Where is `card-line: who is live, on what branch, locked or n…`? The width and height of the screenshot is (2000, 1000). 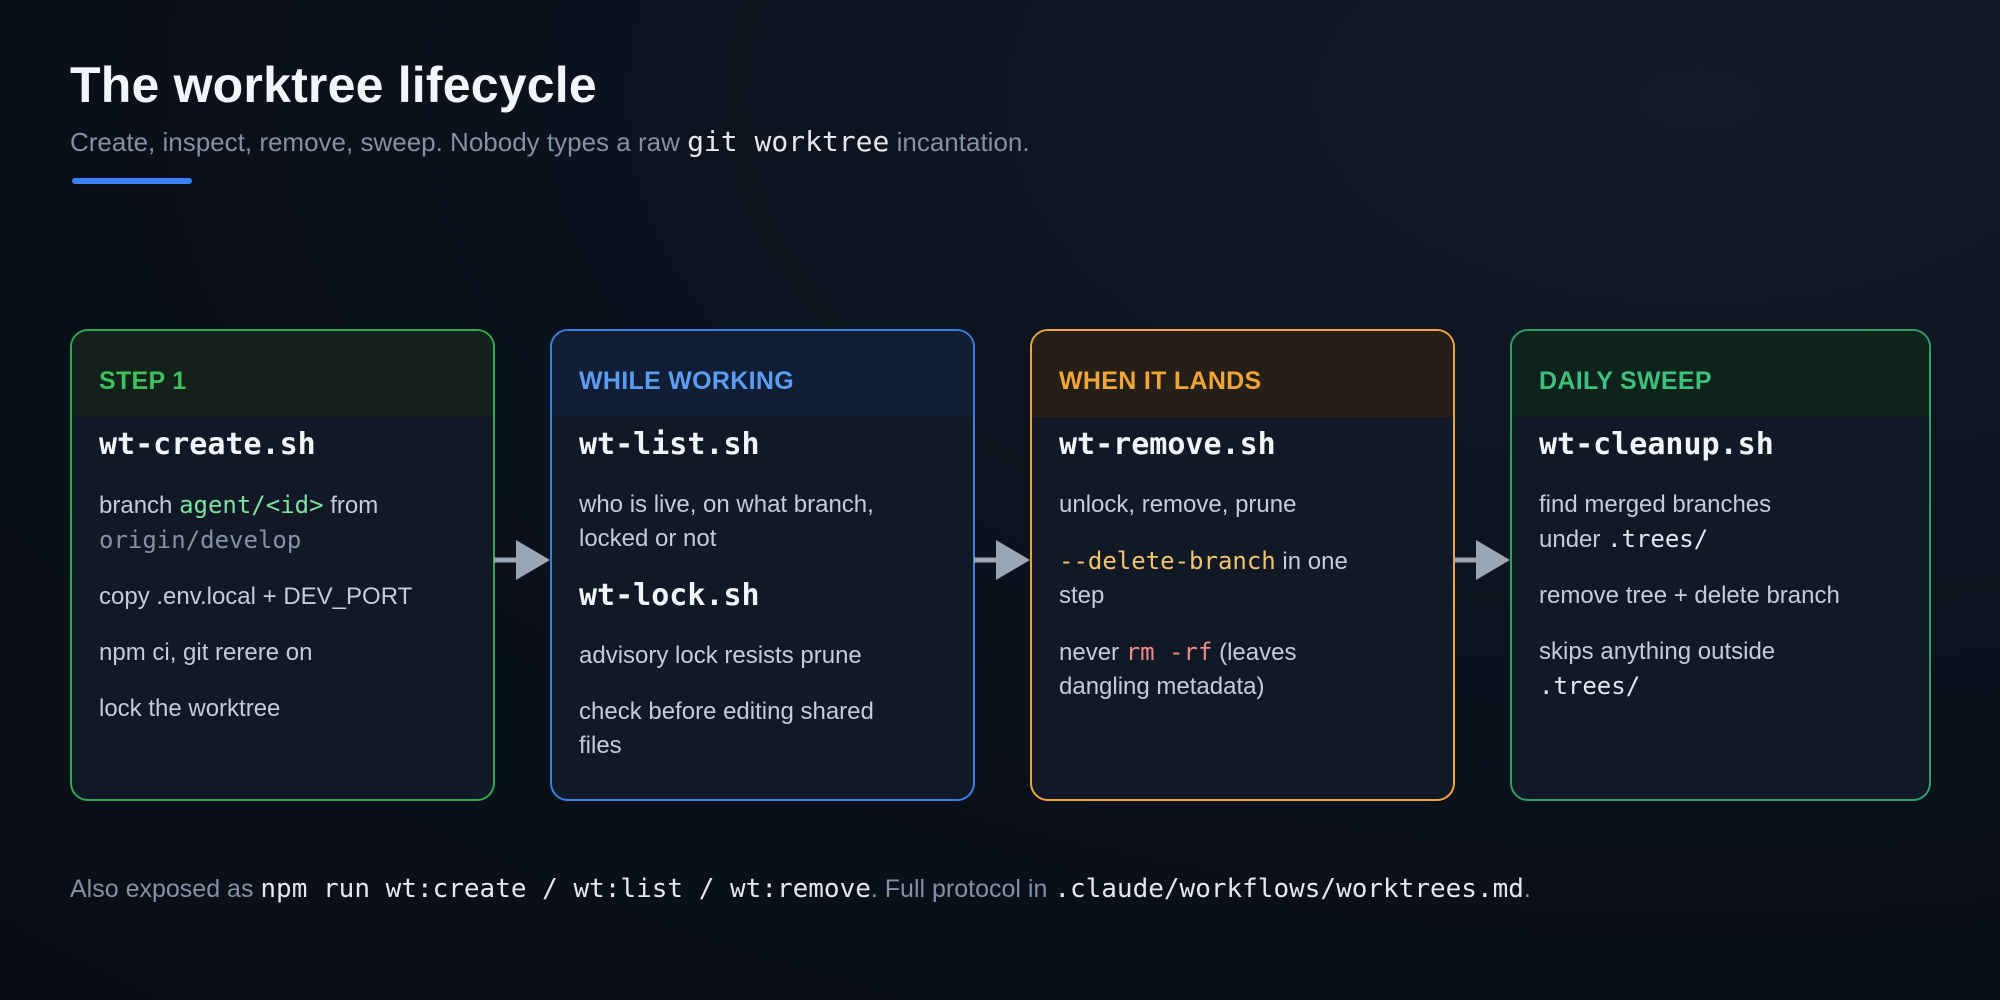 card-line: who is live, on what branch, locked or n… is located at coordinates (726, 521).